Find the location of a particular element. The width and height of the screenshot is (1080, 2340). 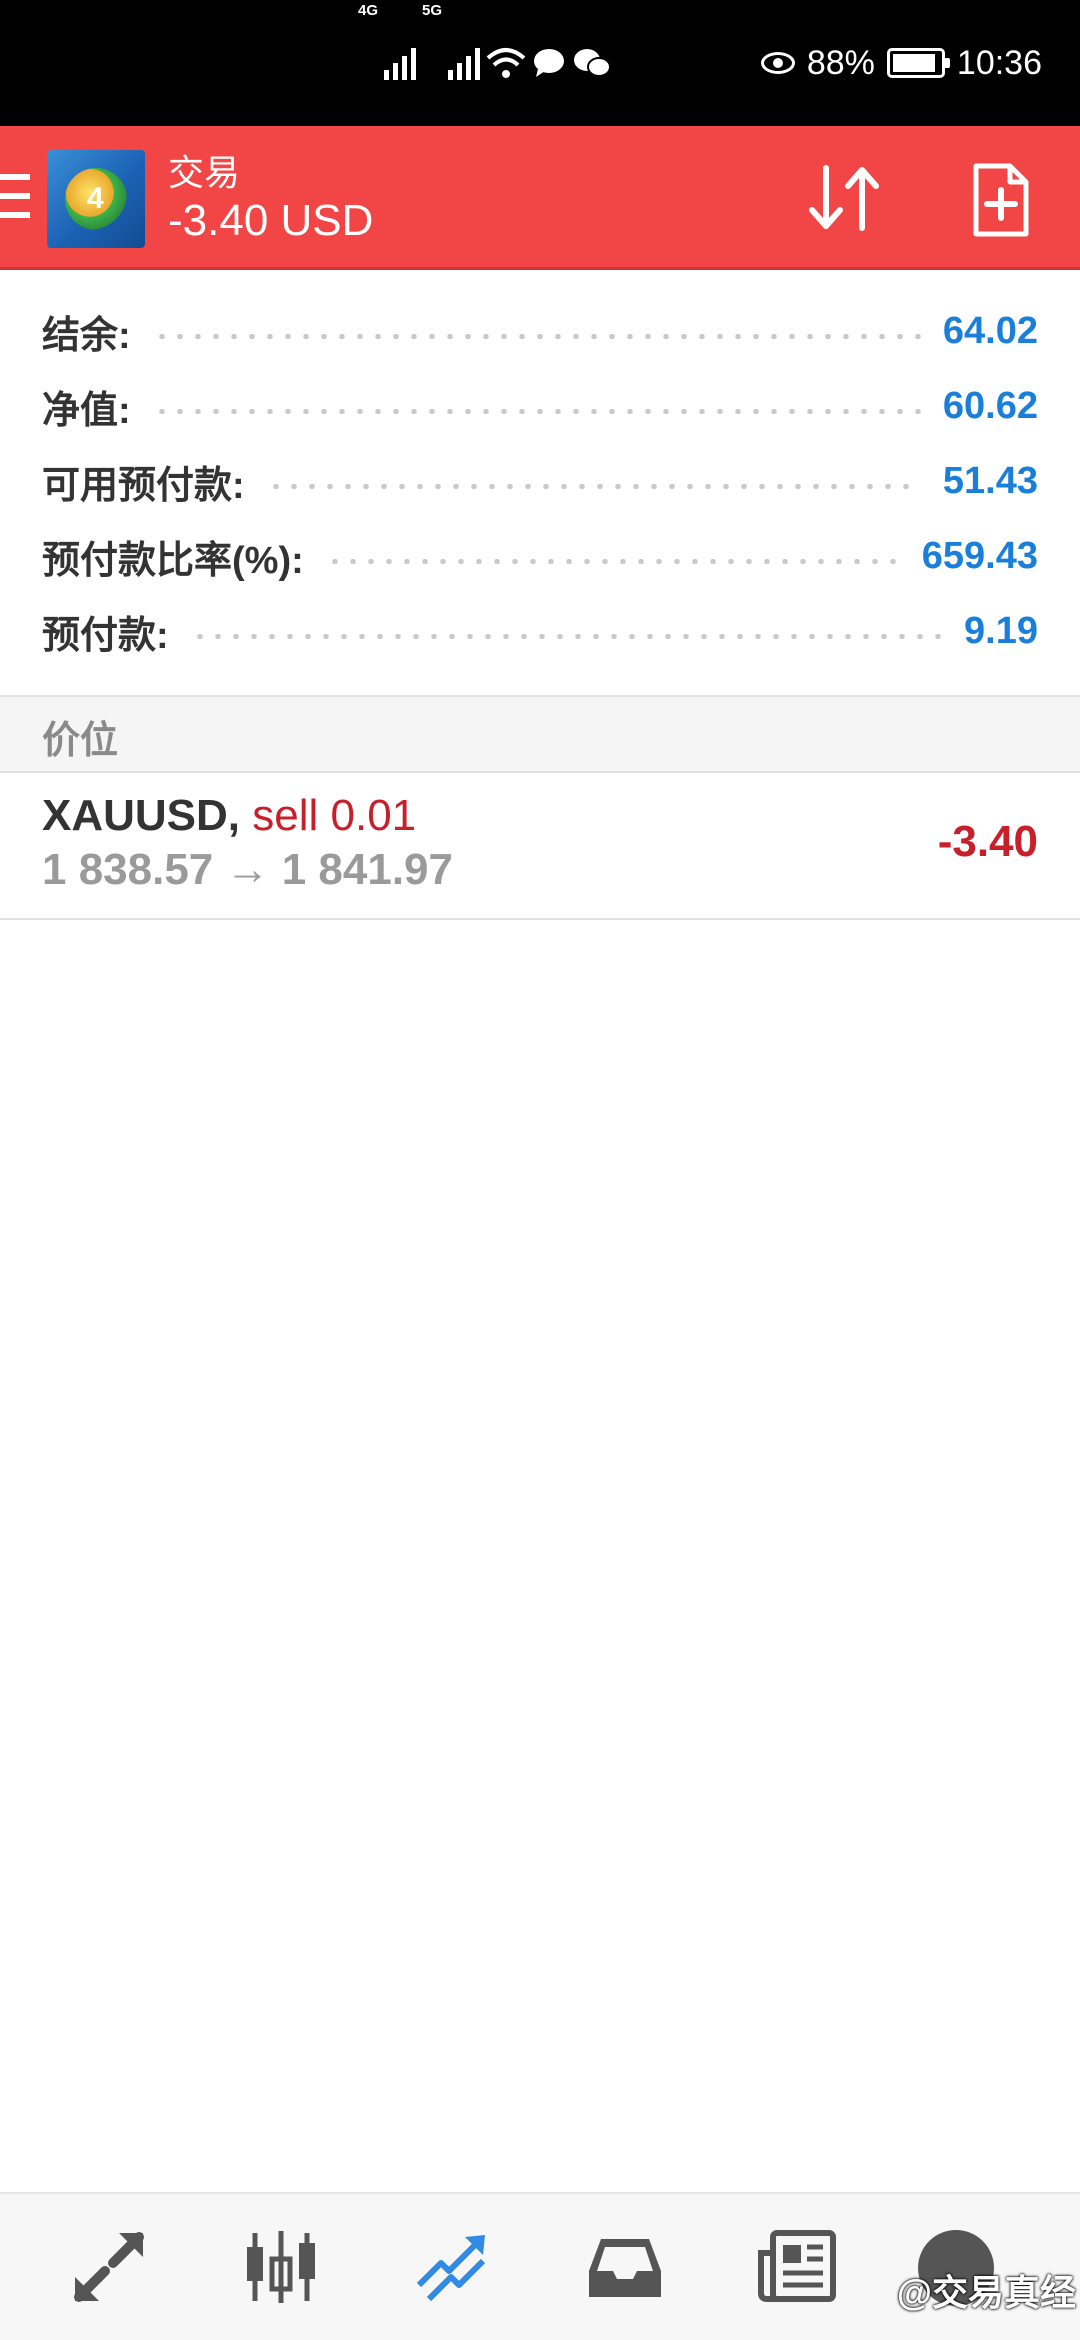

news-icon is located at coordinates (797, 2266).